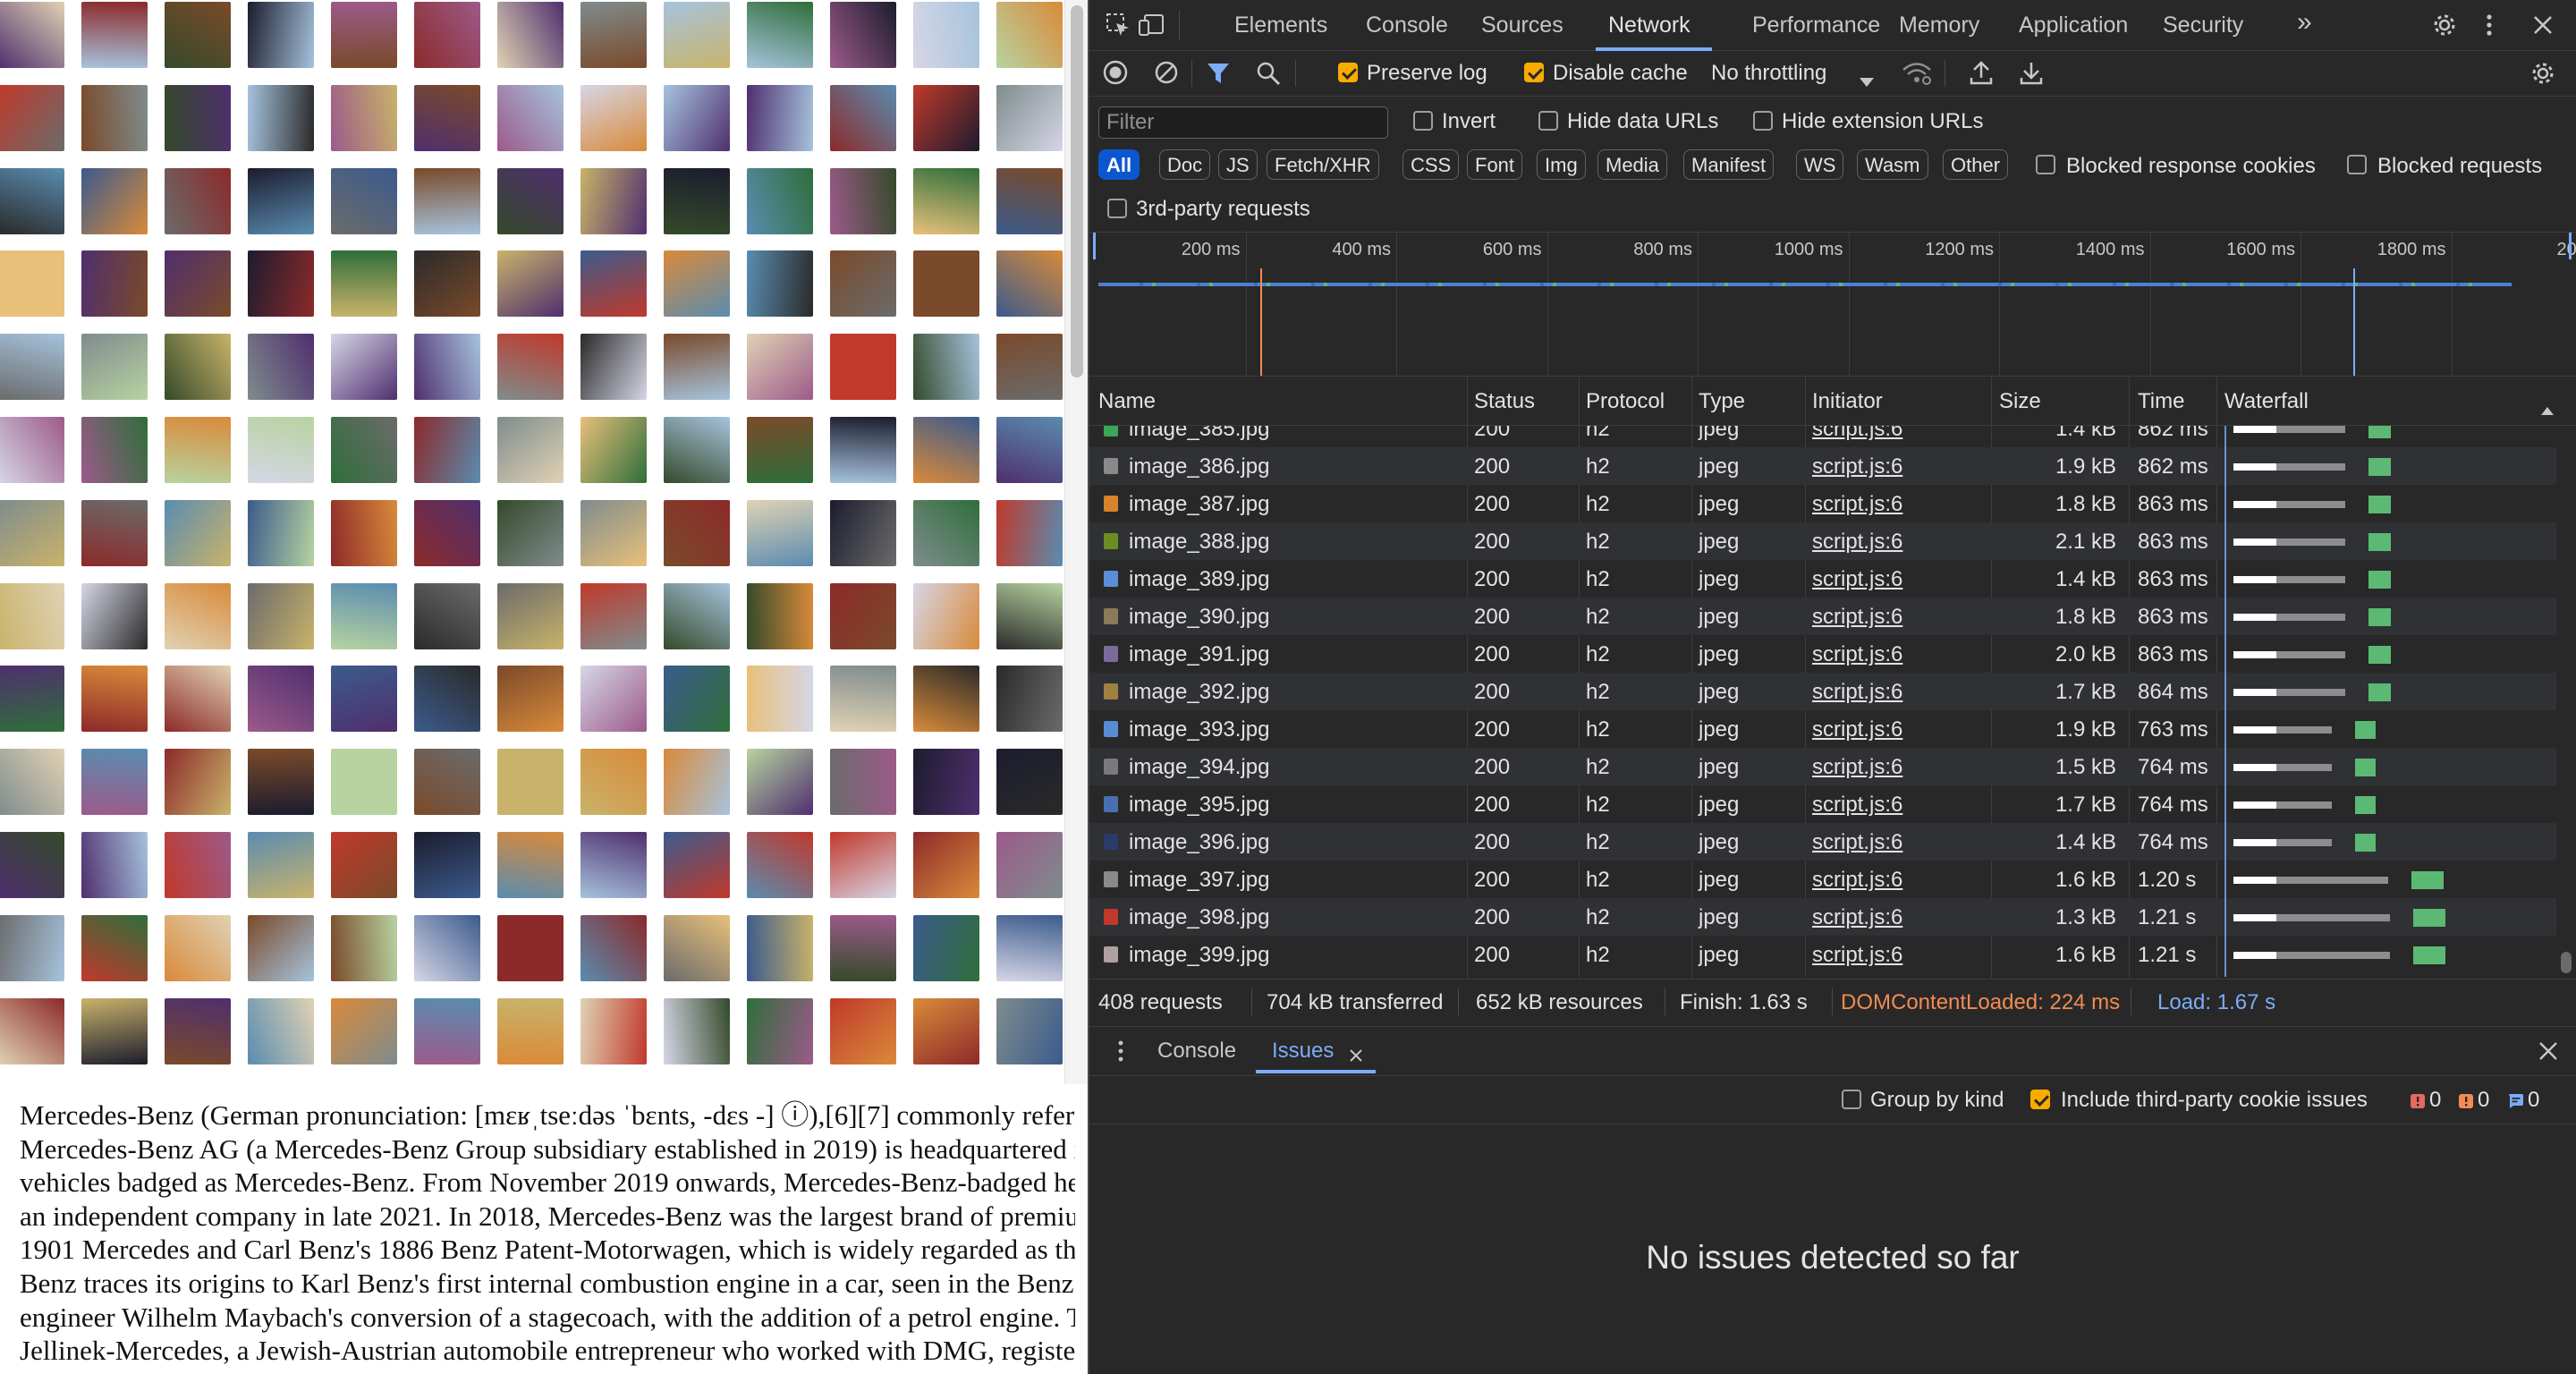  What do you see at coordinates (1407, 25) in the screenshot?
I see `tab-console: Console` at bounding box center [1407, 25].